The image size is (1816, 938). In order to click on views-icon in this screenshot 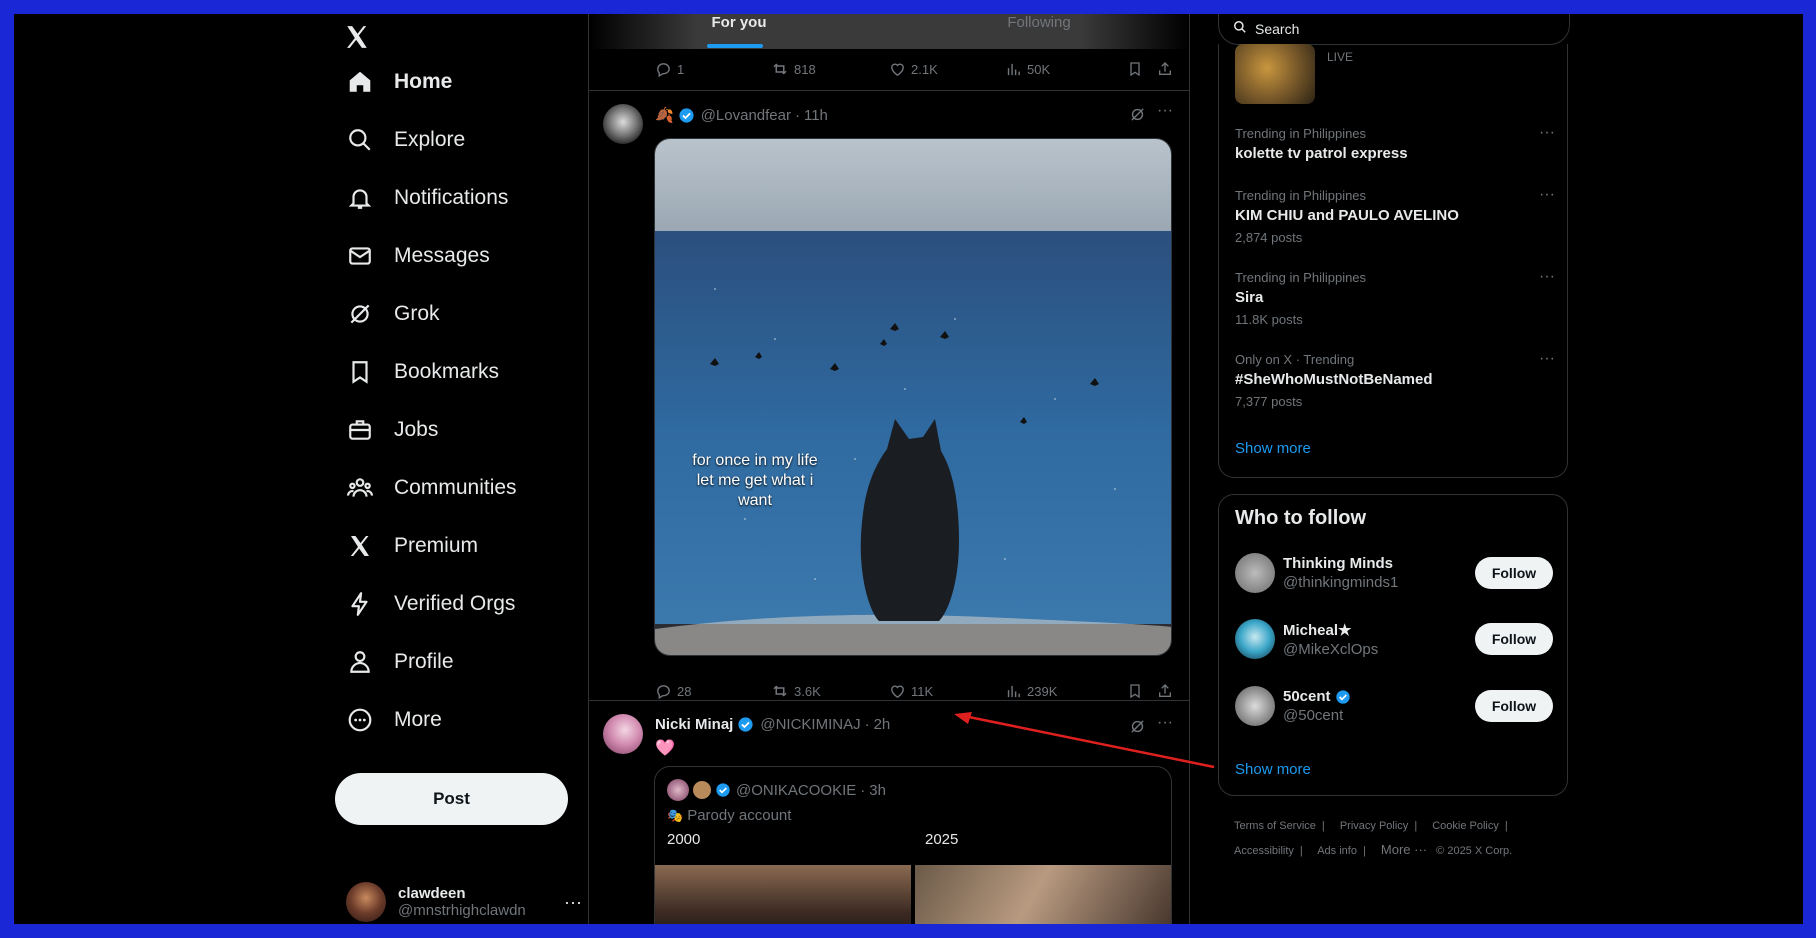, I will do `click(1013, 69)`.